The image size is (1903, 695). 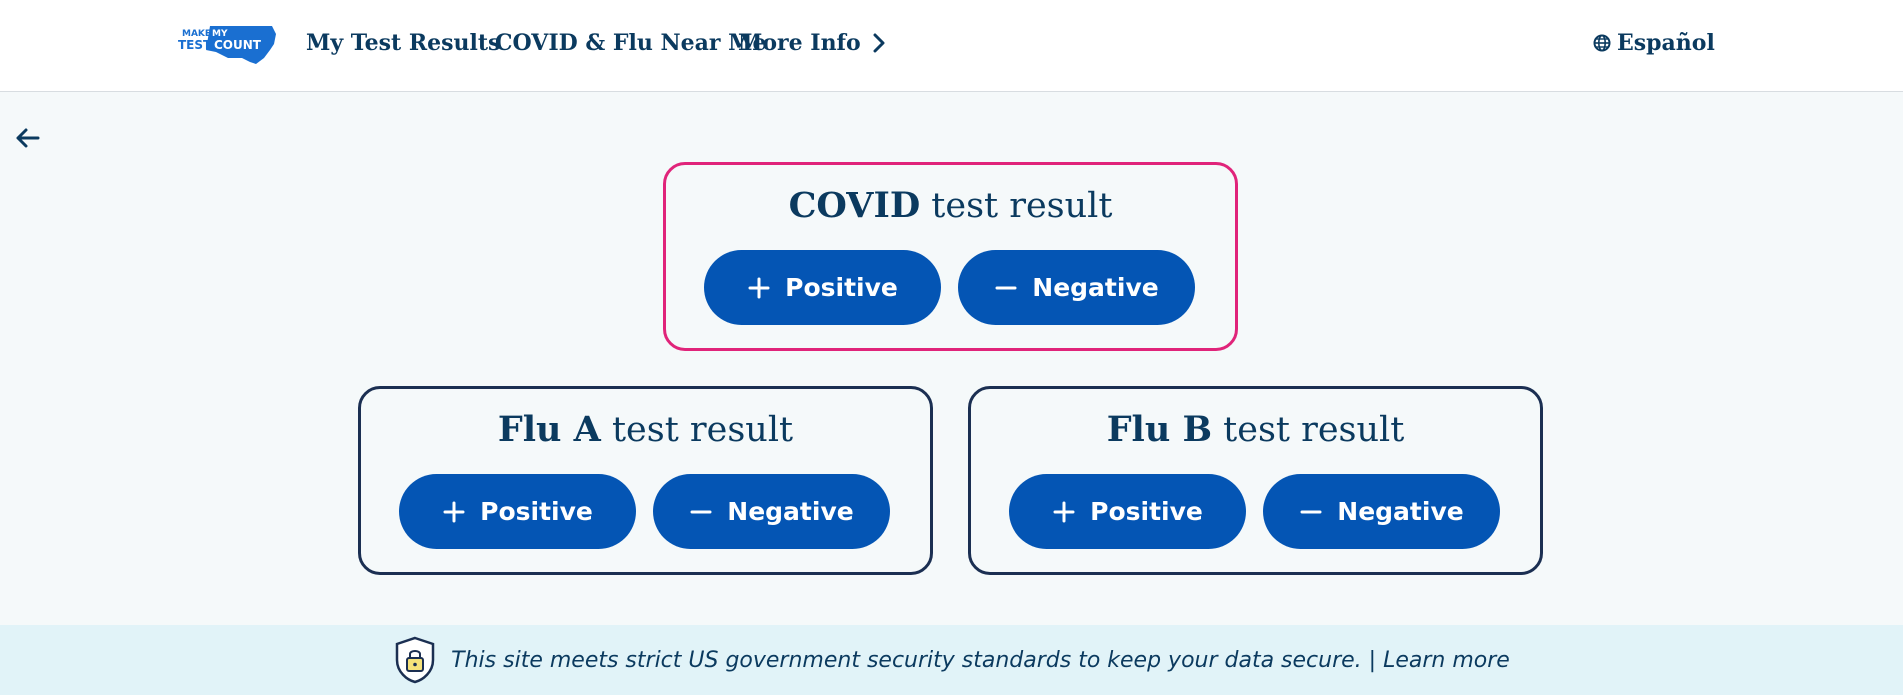 I want to click on svg-text: TEST, so click(x=195, y=45).